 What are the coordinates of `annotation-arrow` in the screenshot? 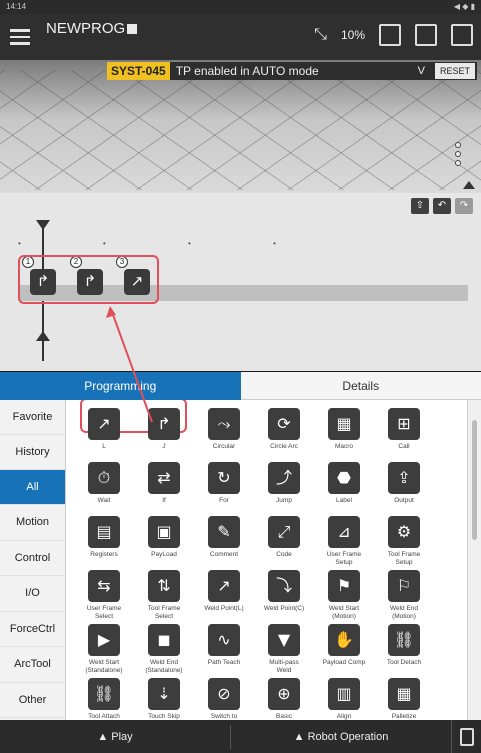 It's located at (129, 364).